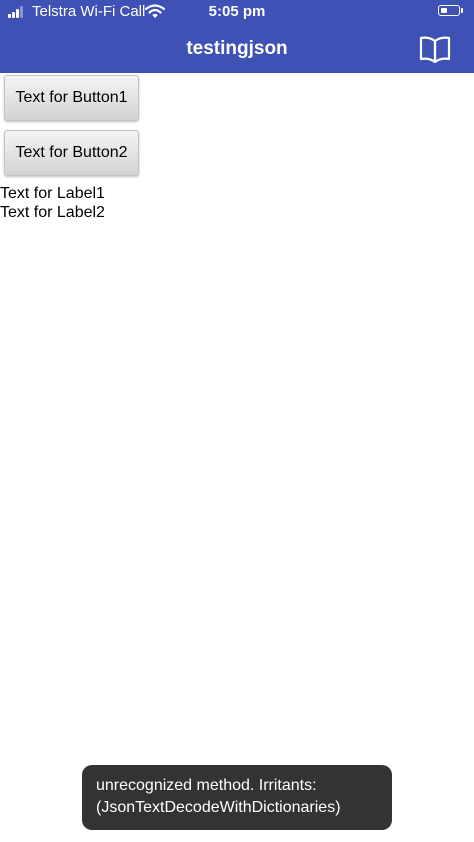 This screenshot has width=474, height=842. What do you see at coordinates (52, 212) in the screenshot?
I see `label2: Text for Label2` at bounding box center [52, 212].